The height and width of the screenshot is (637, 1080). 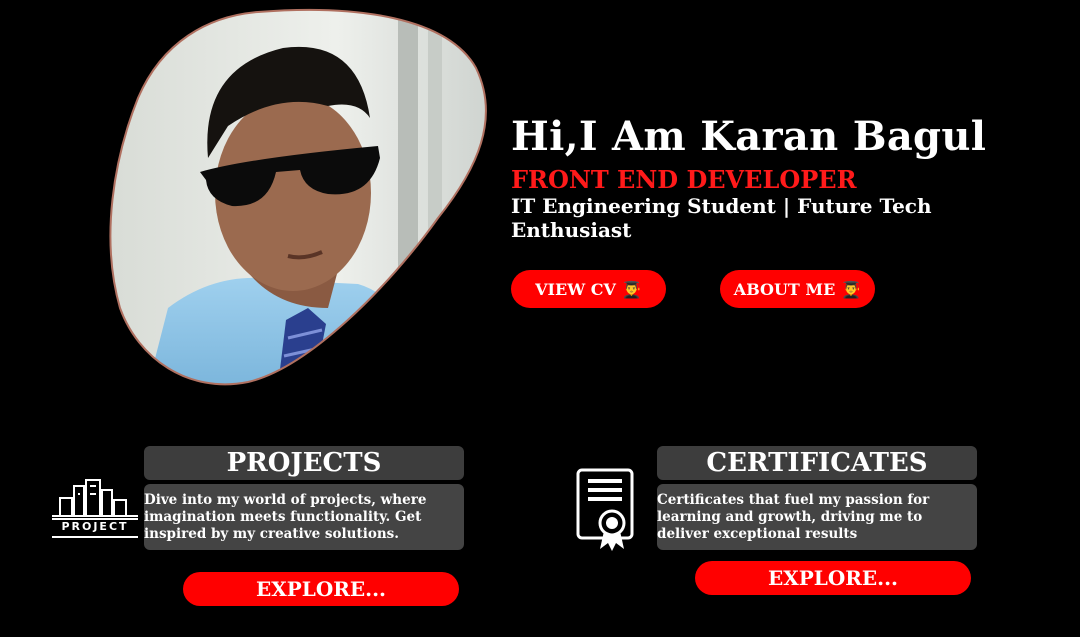 What do you see at coordinates (304, 463) in the screenshot?
I see `projects-heading: PROJECTS` at bounding box center [304, 463].